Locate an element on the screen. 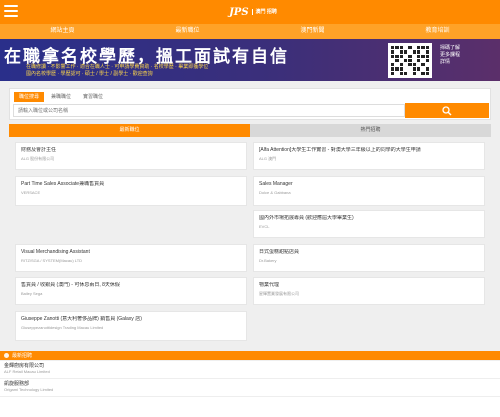 The image size is (500, 417). logo-sub: 澳門 招聘 is located at coordinates (264, 12).